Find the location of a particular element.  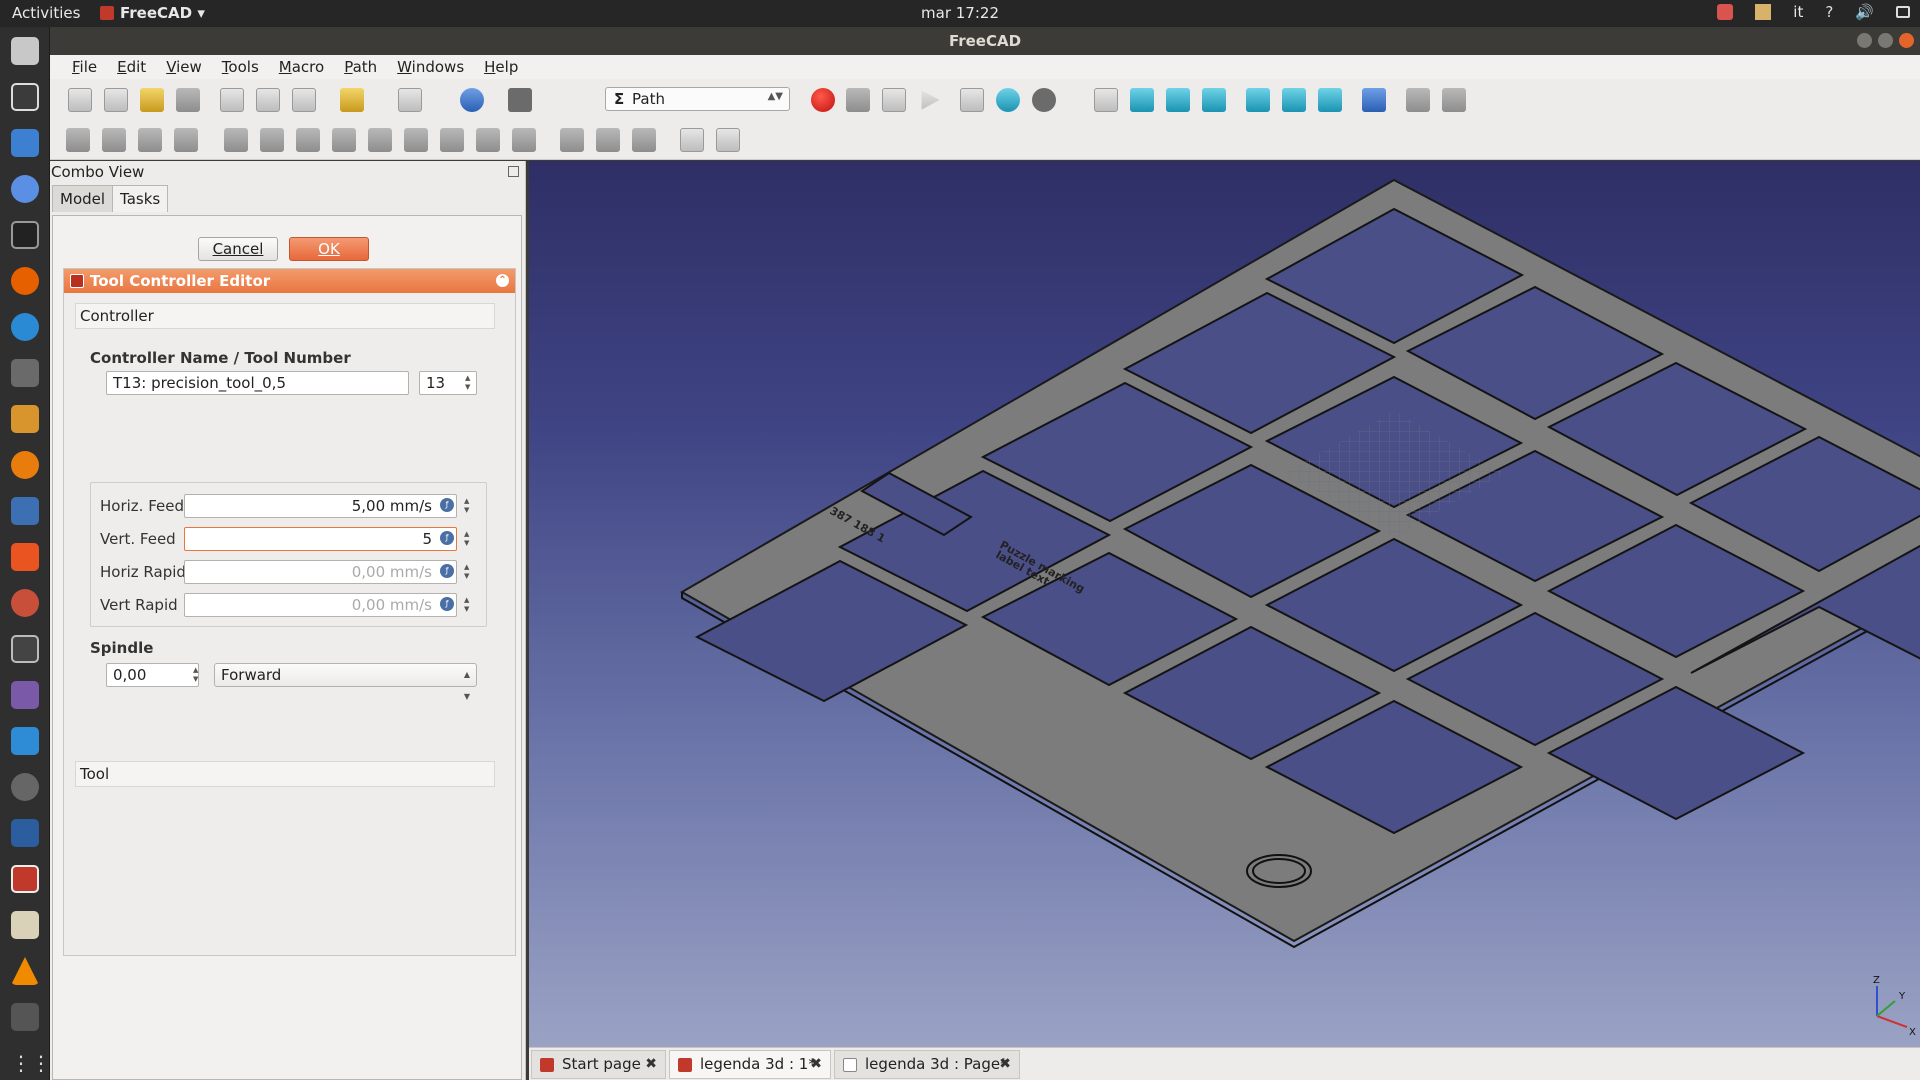

vert-rapid-stepper is located at coordinates (468, 605).